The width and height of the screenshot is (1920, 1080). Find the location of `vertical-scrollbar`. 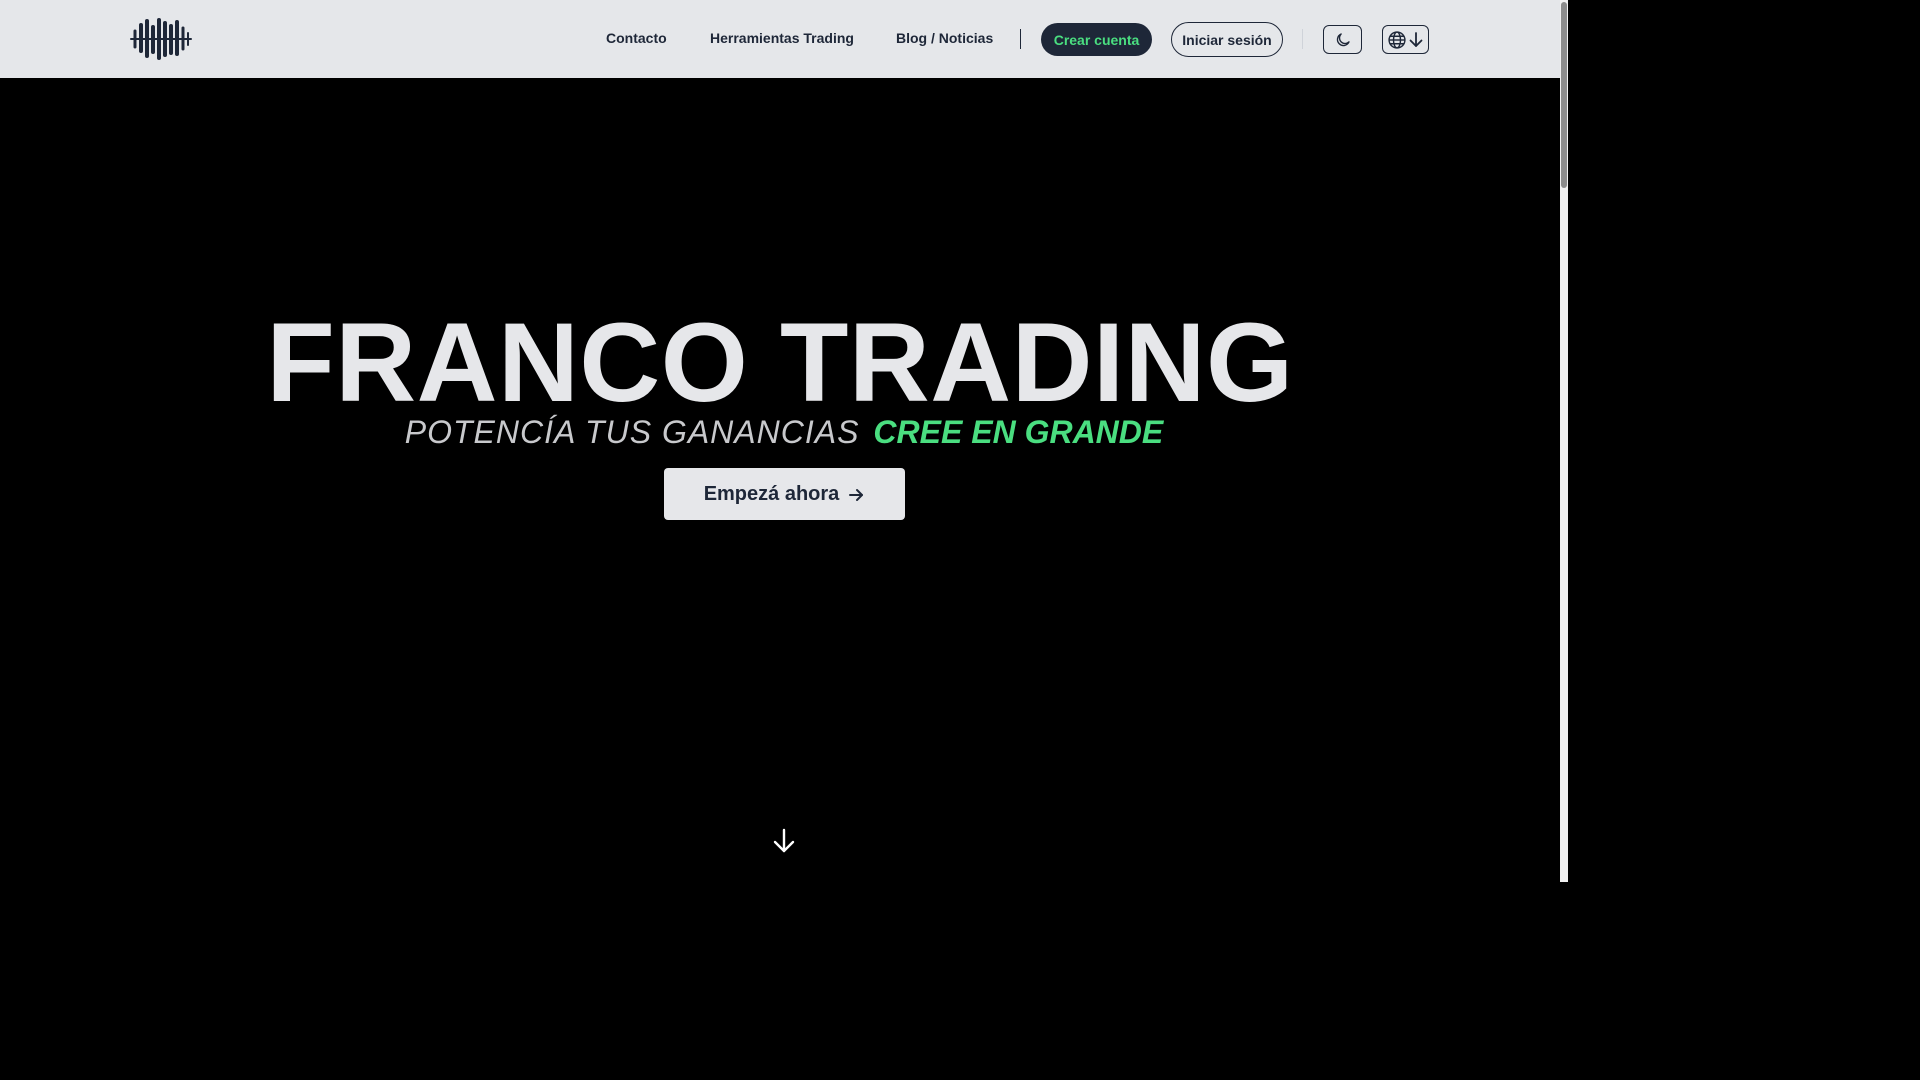

vertical-scrollbar is located at coordinates (1564, 441).